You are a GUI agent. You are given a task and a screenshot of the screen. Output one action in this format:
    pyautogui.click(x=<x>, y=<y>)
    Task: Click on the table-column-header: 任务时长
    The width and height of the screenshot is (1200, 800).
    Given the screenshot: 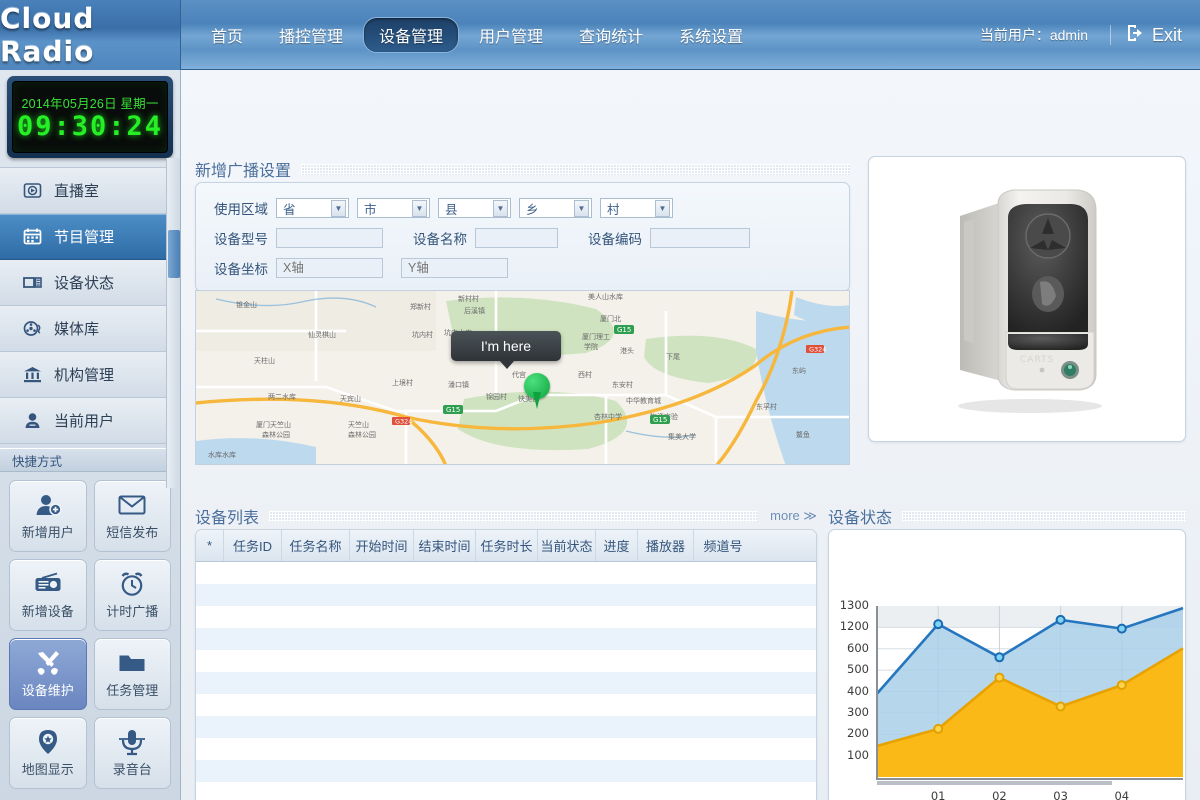 What is the action you would take?
    pyautogui.click(x=507, y=545)
    